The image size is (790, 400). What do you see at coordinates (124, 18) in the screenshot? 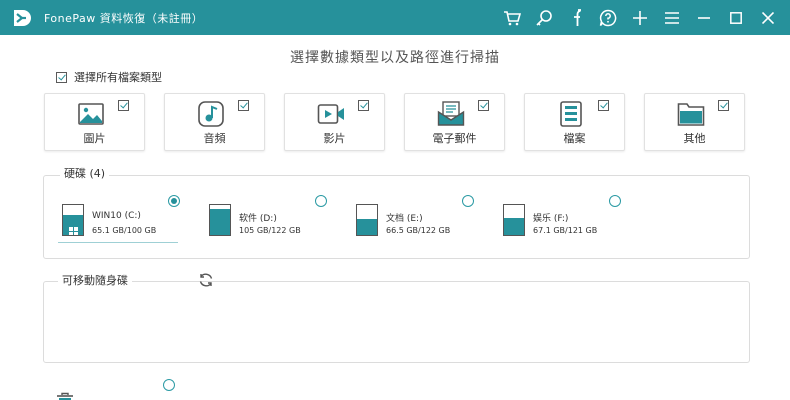
I see `app-title: FonePaw 資料恢復（未註冊）` at bounding box center [124, 18].